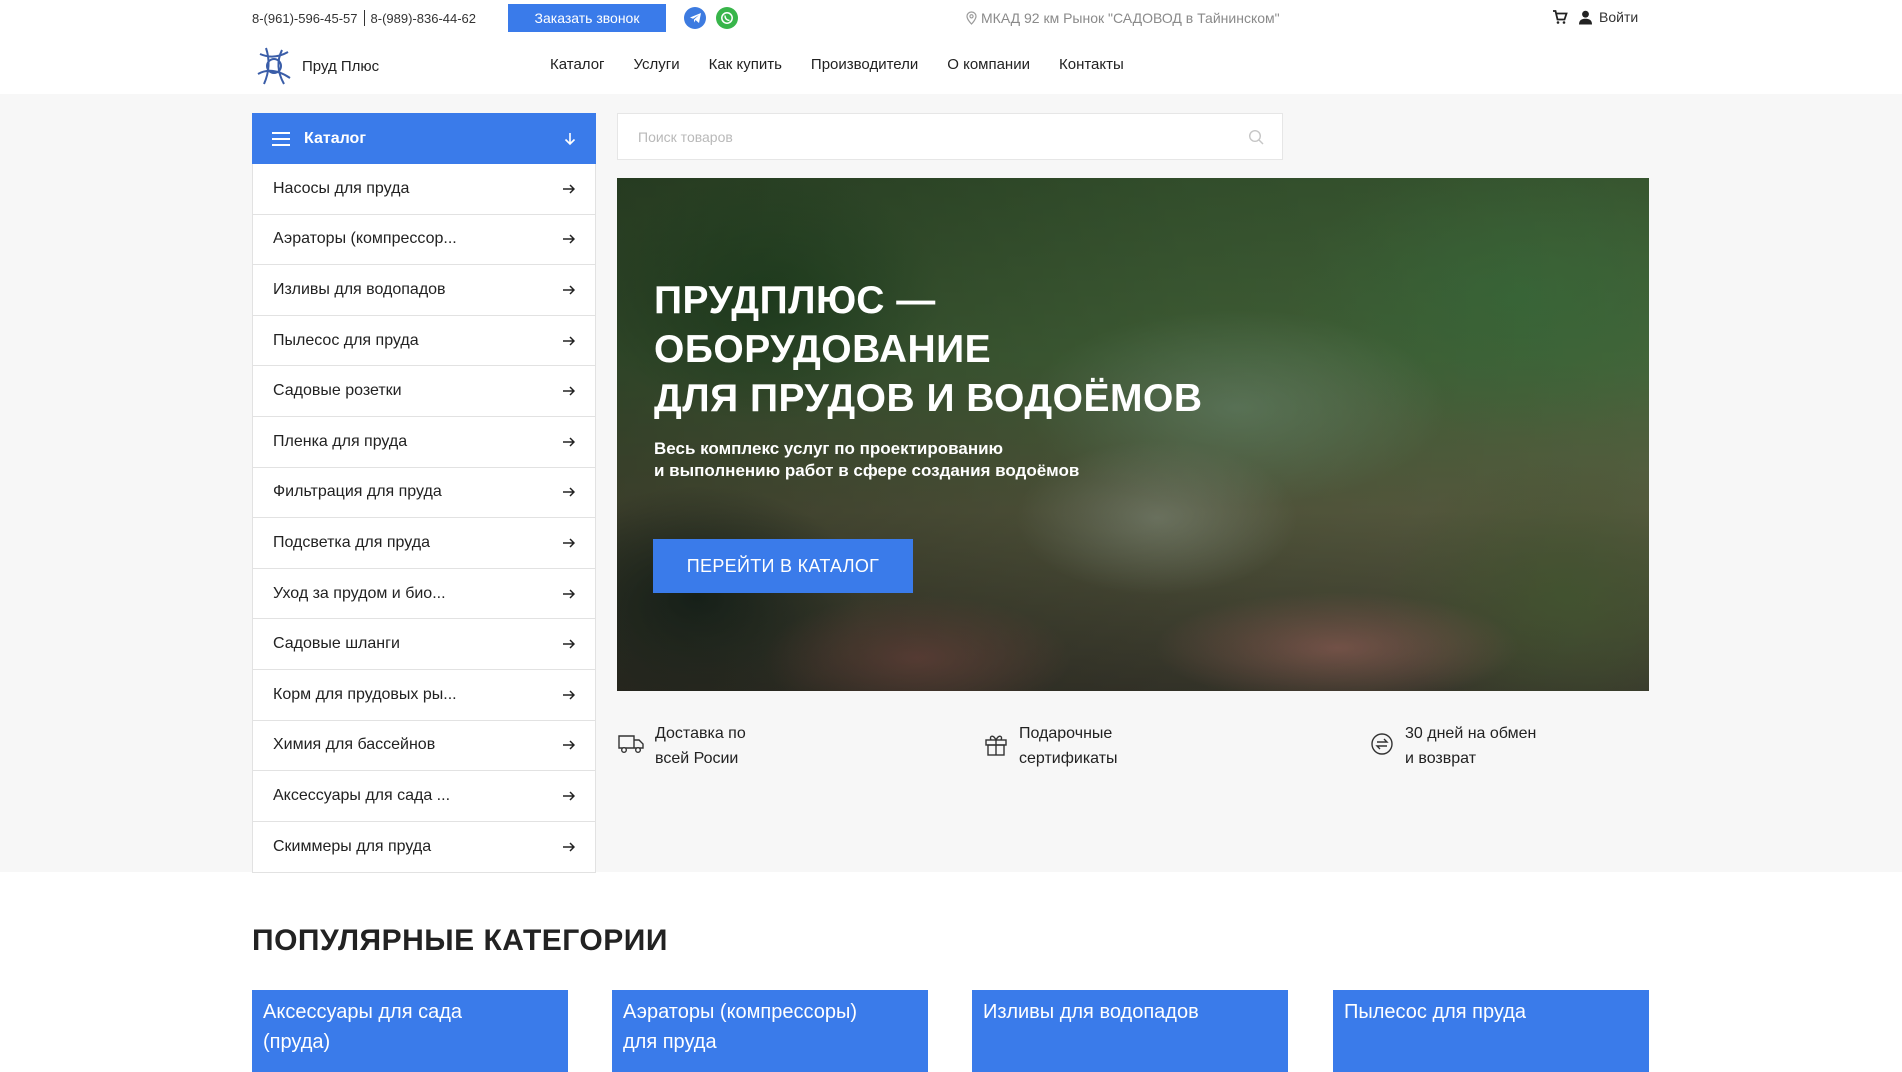 The image size is (1902, 1072). What do you see at coordinates (424, 138) in the screenshot?
I see `catalog-header: Каталог` at bounding box center [424, 138].